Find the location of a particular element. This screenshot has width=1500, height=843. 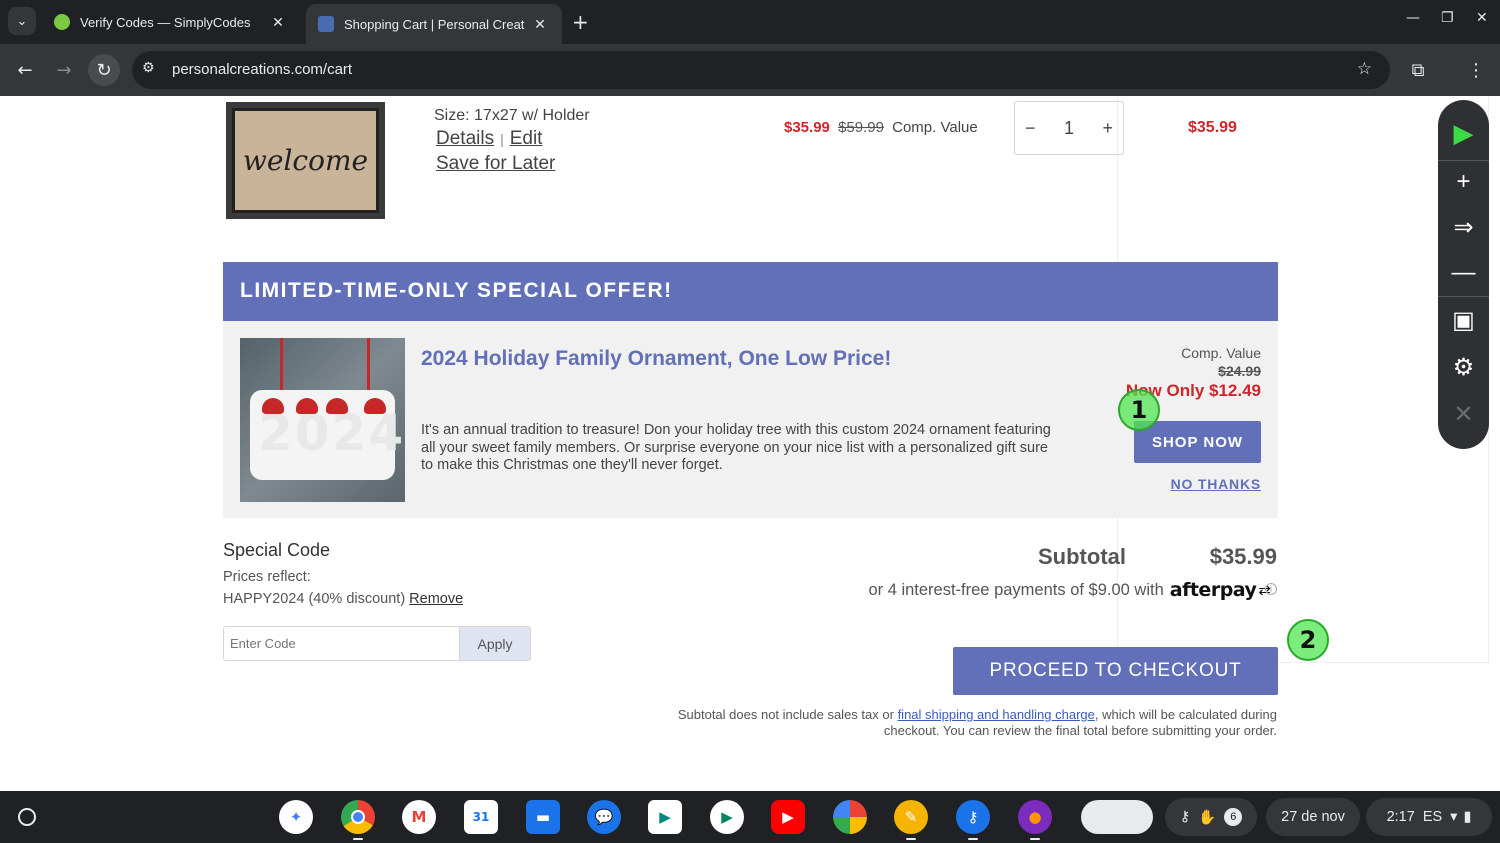

extensions-icon: ⧉ is located at coordinates (1418, 70).